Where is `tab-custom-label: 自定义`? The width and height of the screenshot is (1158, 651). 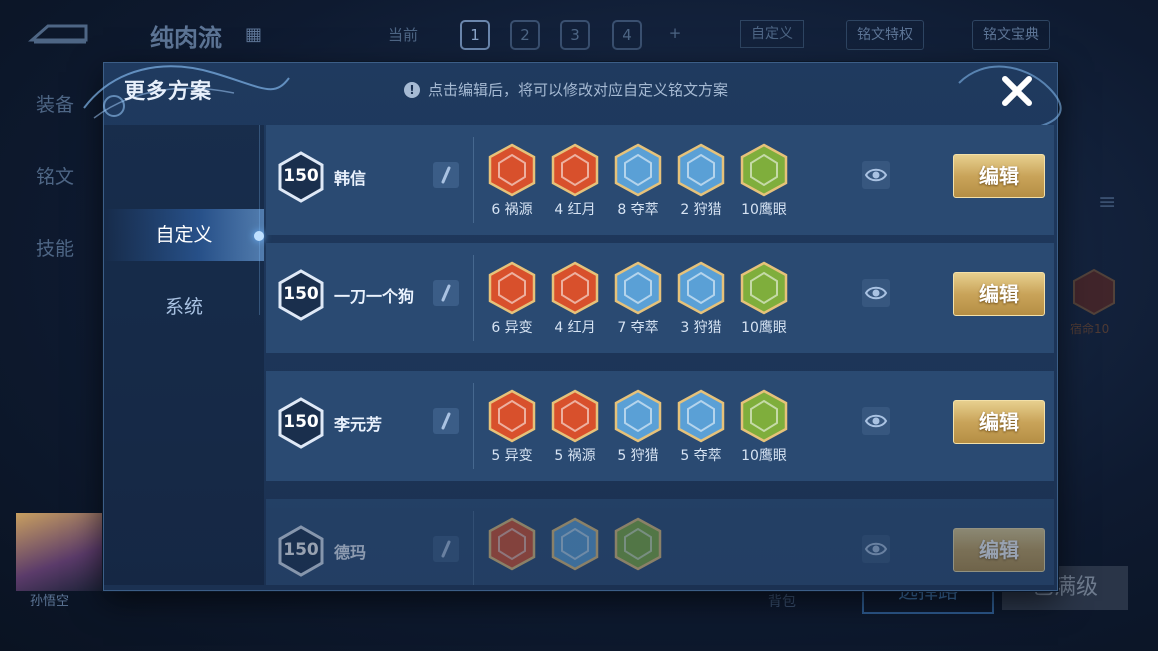
tab-custom-label: 自定义 is located at coordinates (184, 235).